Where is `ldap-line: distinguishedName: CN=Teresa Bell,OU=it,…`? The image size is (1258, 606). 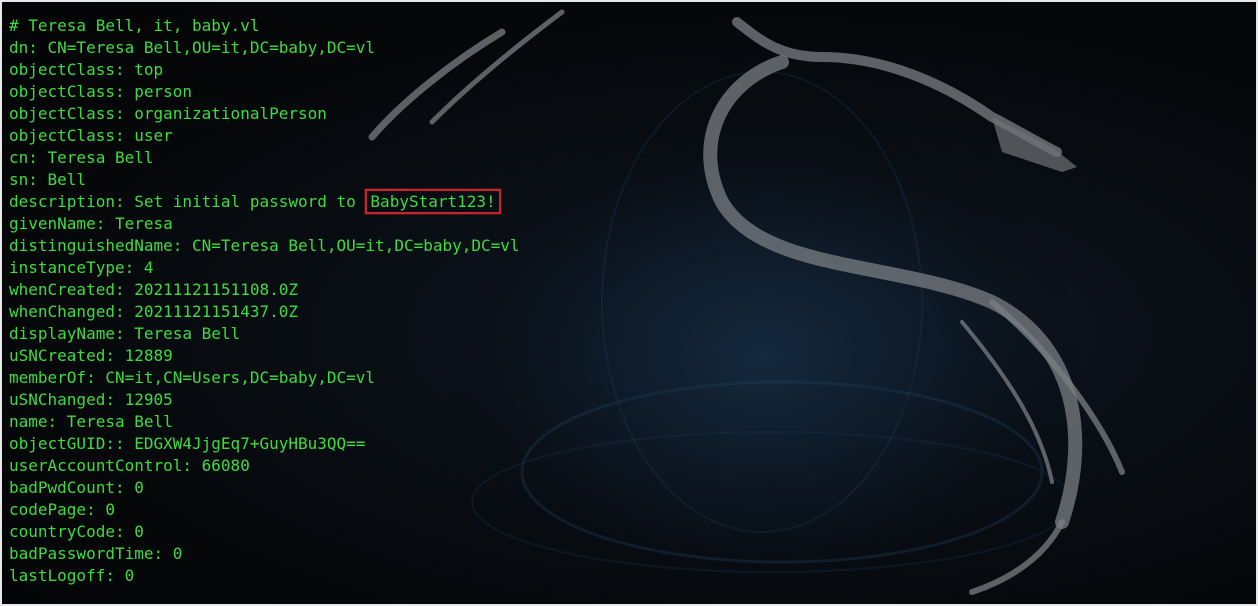
ldap-line: distinguishedName: CN=Teresa Bell,OU=it,… is located at coordinates (264, 245).